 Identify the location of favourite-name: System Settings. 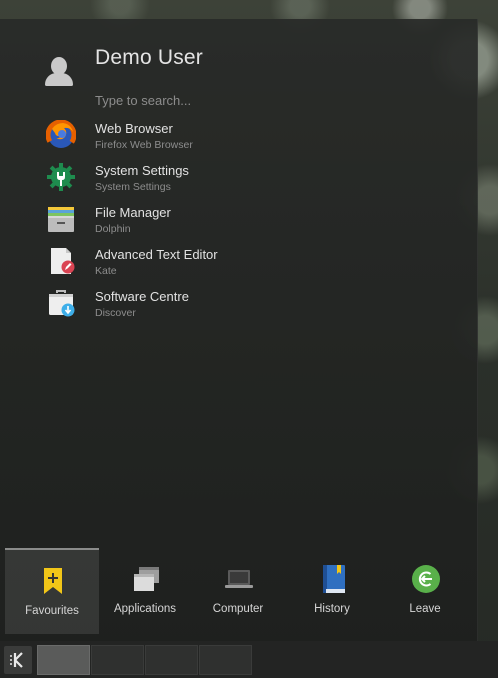
(142, 170).